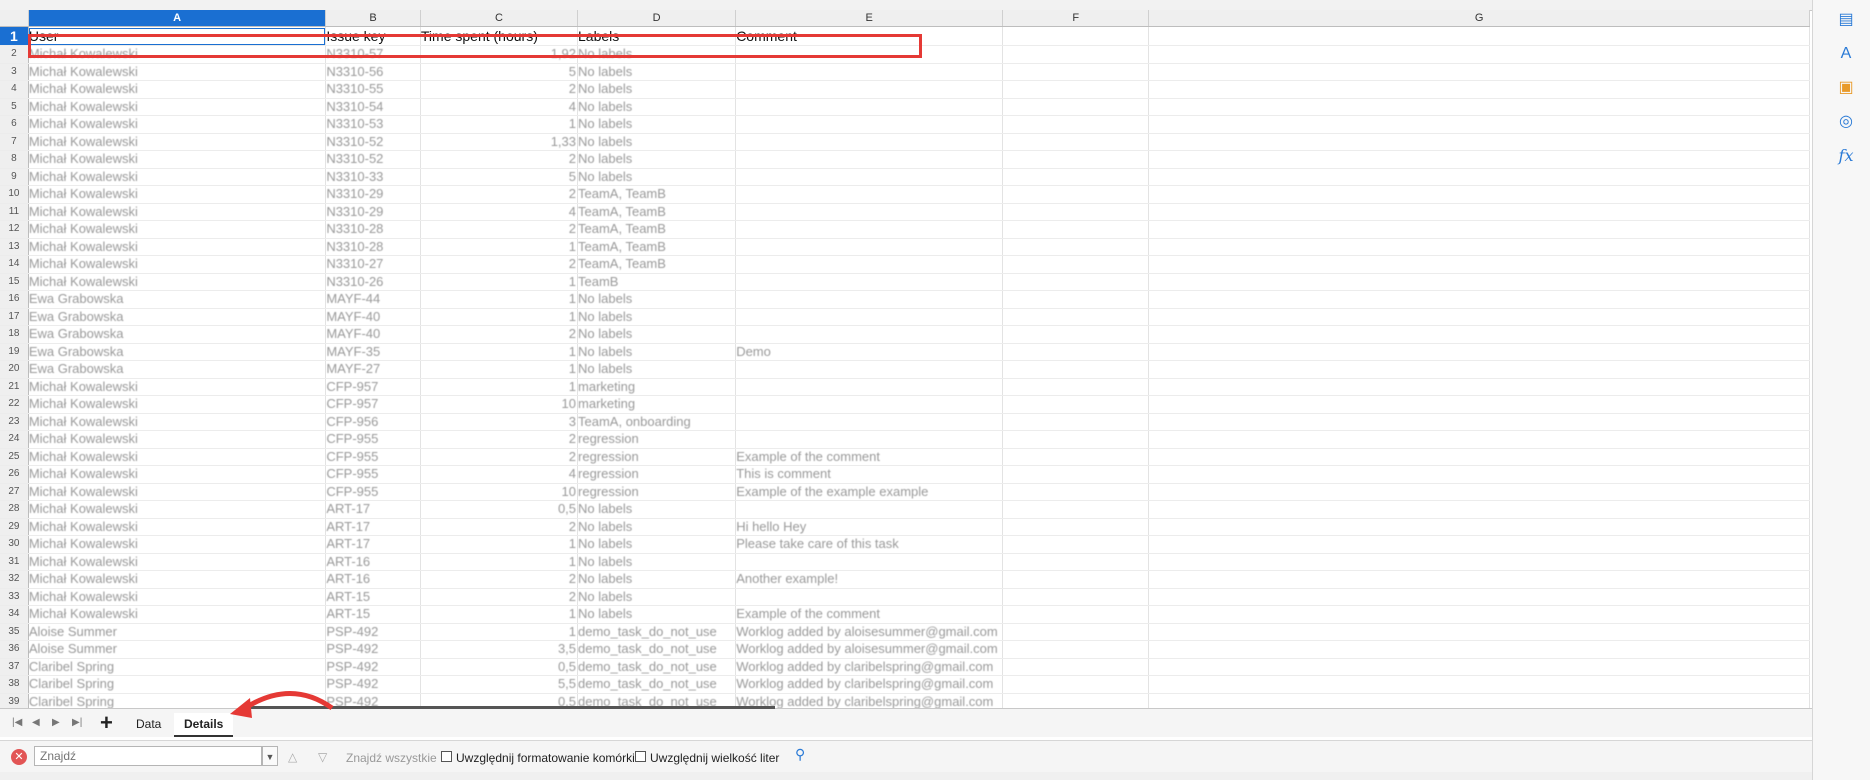  Describe the element at coordinates (373, 18) in the screenshot. I see `col-header-b: B` at that location.